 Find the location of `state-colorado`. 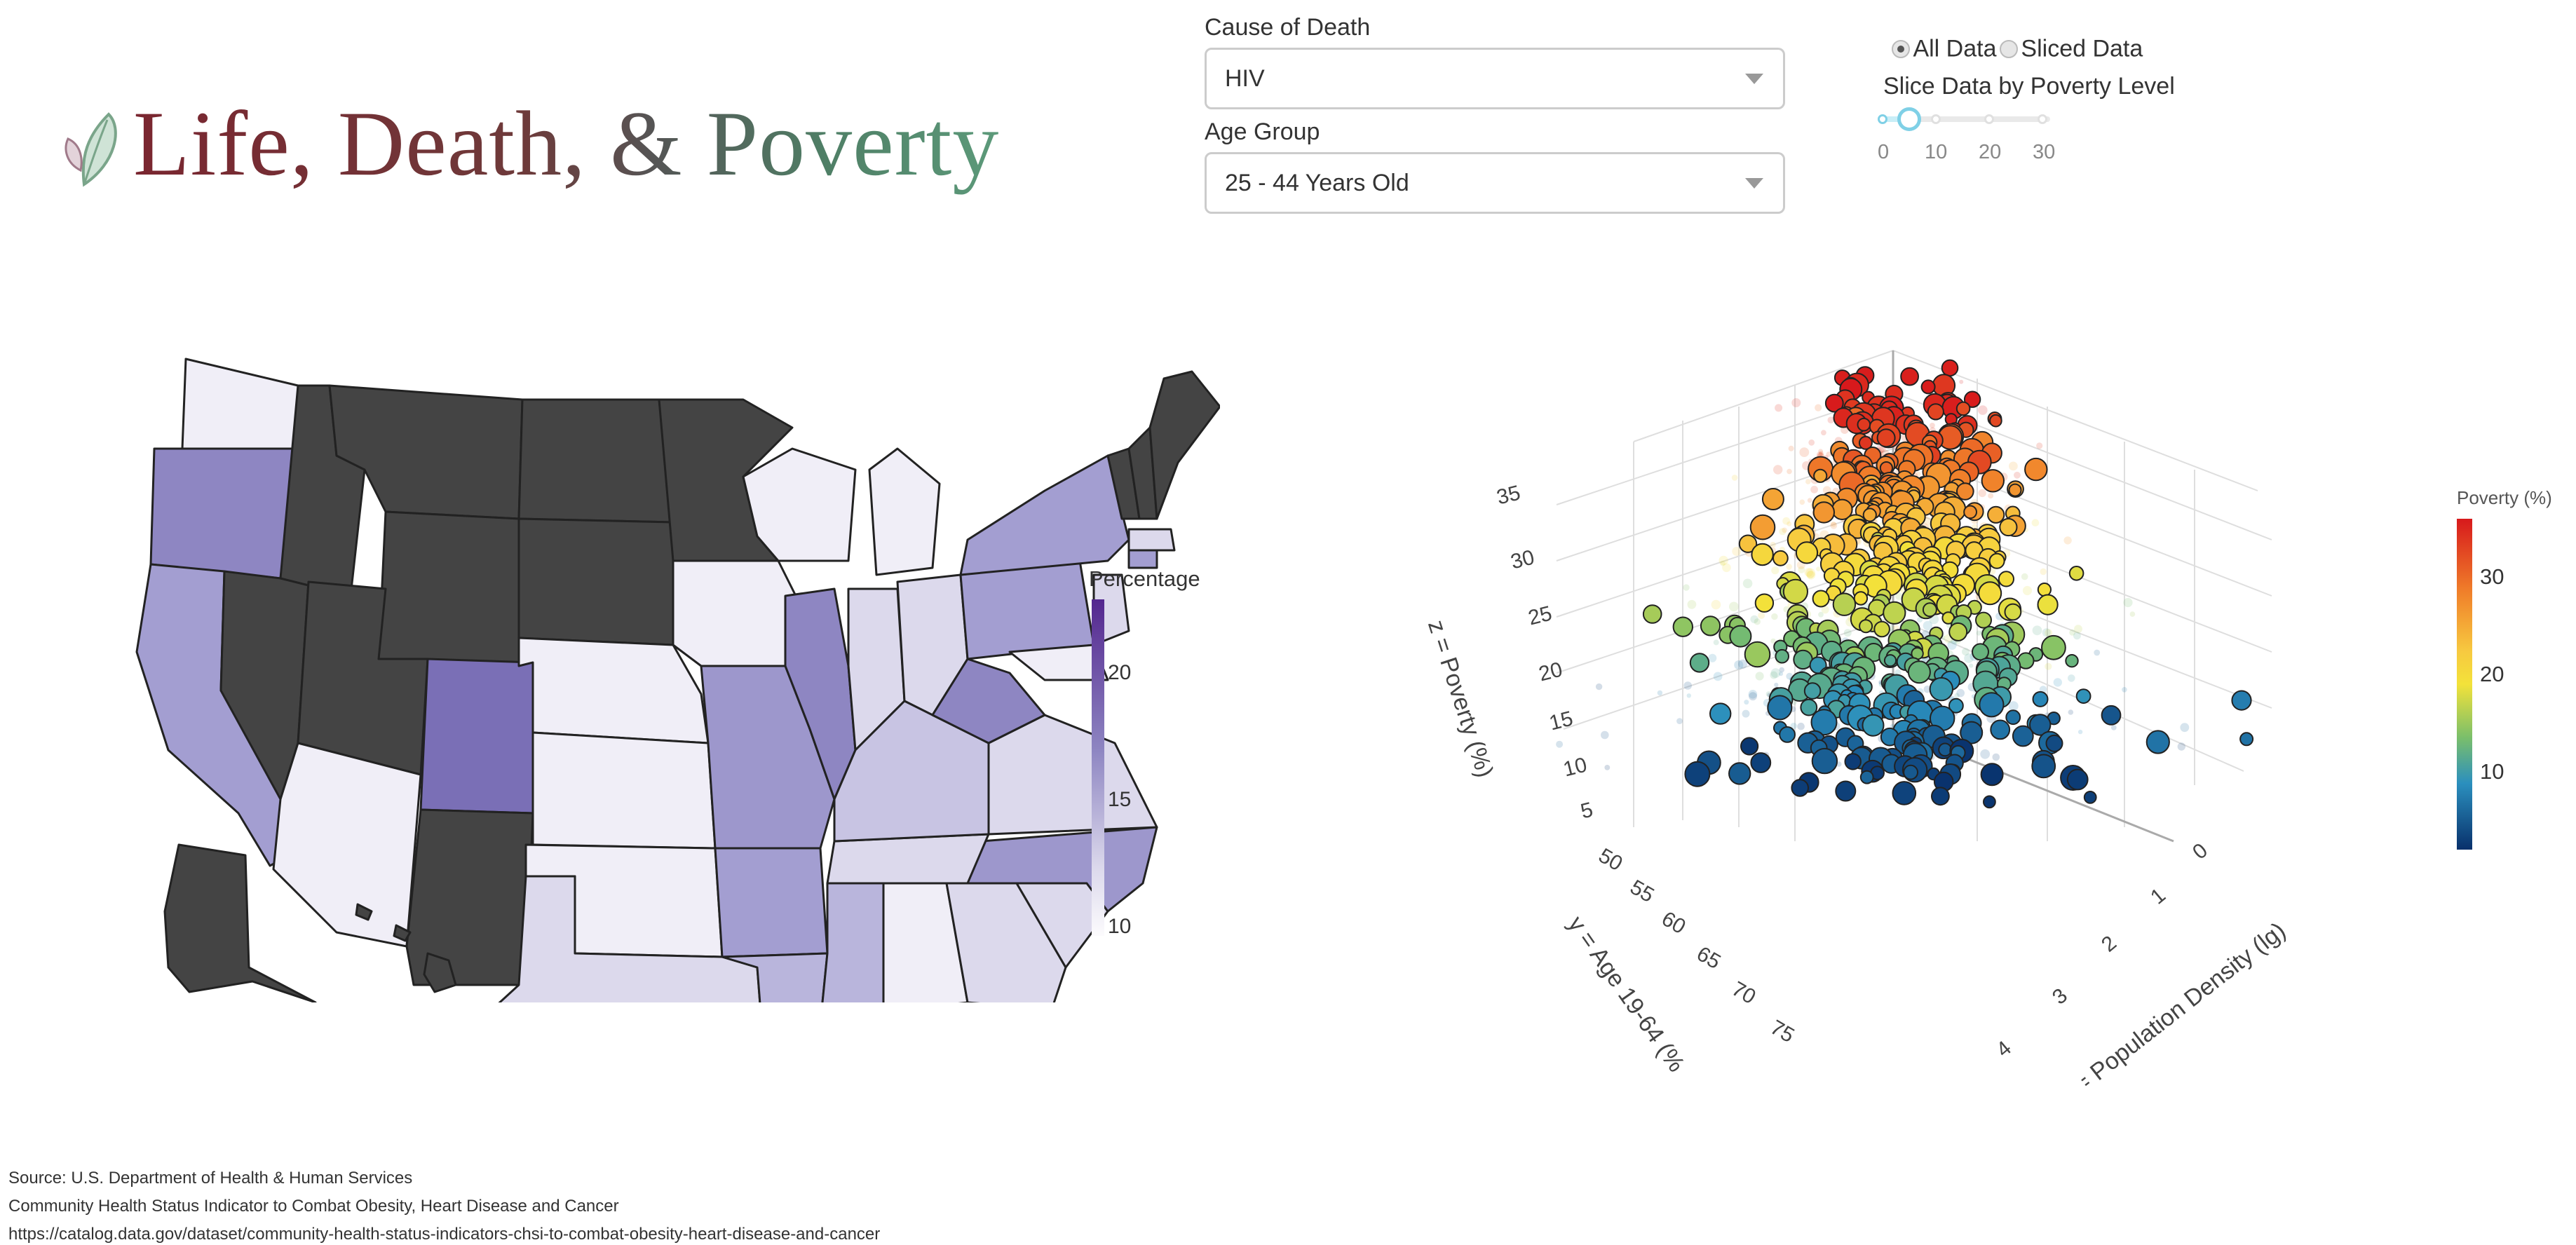

state-colorado is located at coordinates (476, 736).